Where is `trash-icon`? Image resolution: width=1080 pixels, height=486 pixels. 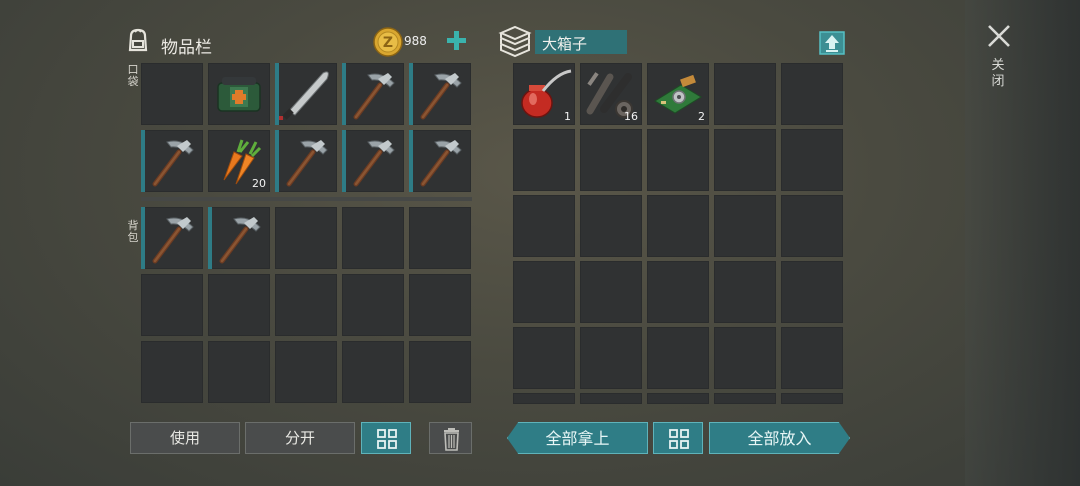 trash-icon is located at coordinates (451, 439).